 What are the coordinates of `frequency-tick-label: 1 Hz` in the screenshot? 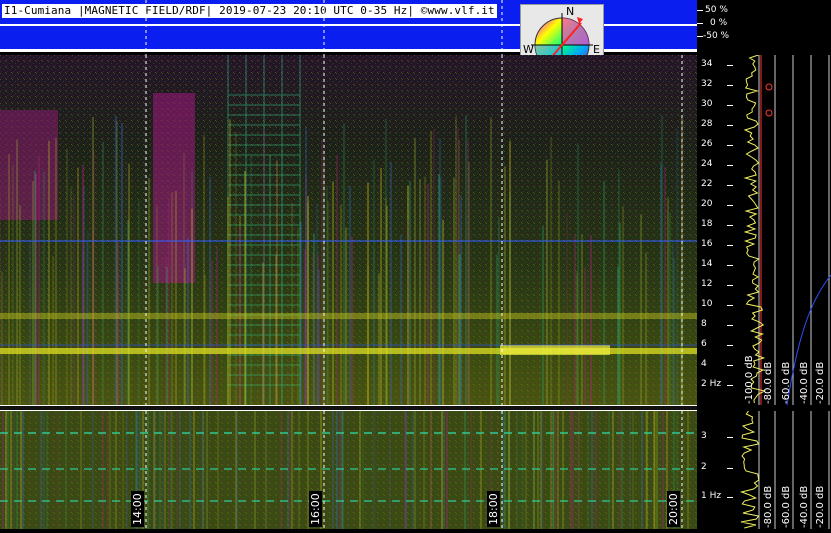 It's located at (711, 496).